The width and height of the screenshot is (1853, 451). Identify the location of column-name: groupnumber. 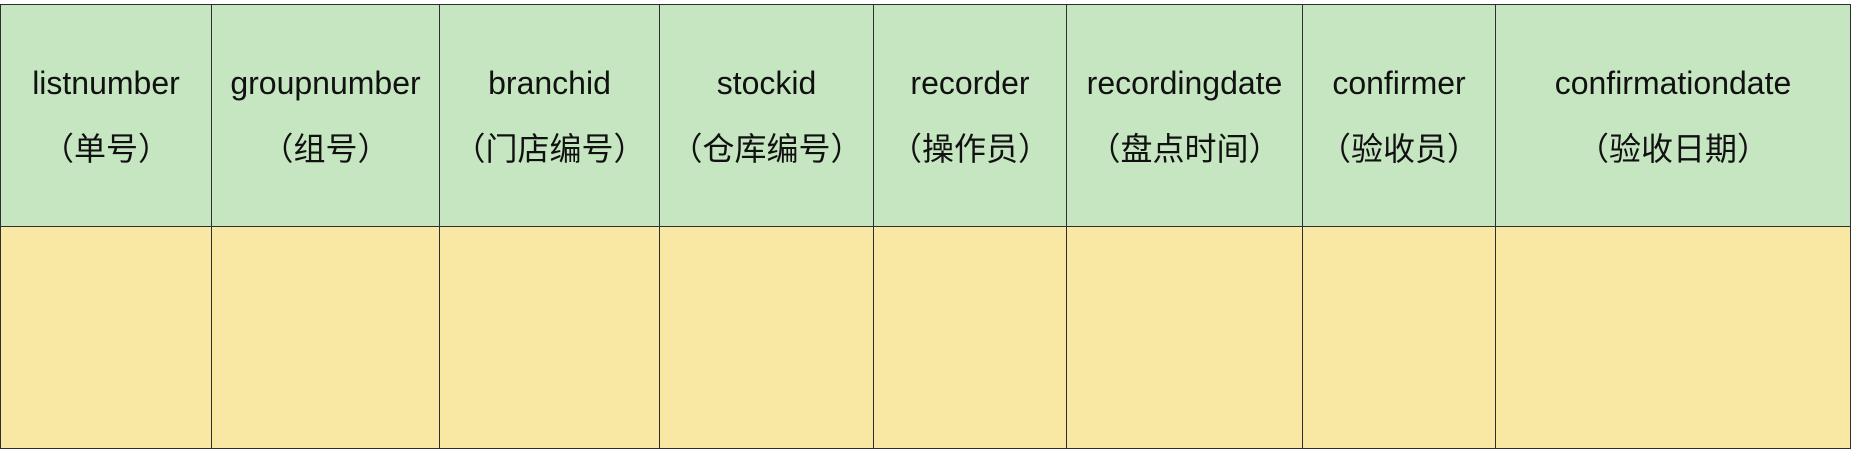
(325, 82).